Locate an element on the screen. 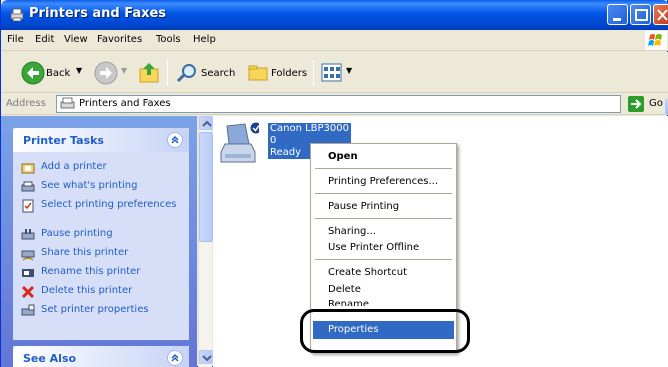 The height and width of the screenshot is (367, 668). forward-dropdown-icon: ▼ is located at coordinates (124, 70).